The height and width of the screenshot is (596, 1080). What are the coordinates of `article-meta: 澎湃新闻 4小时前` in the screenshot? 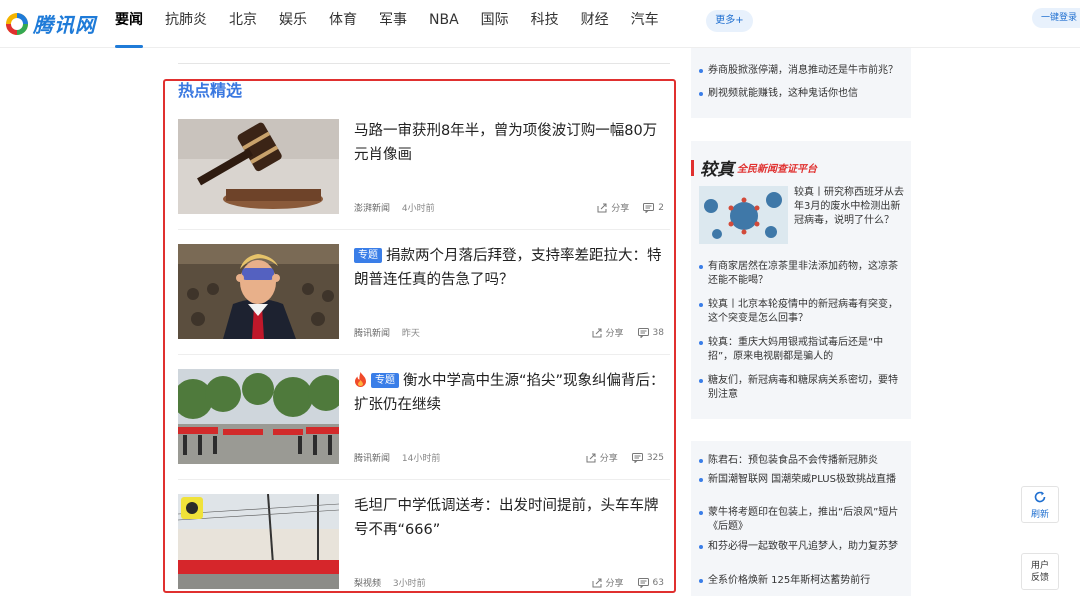 It's located at (394, 207).